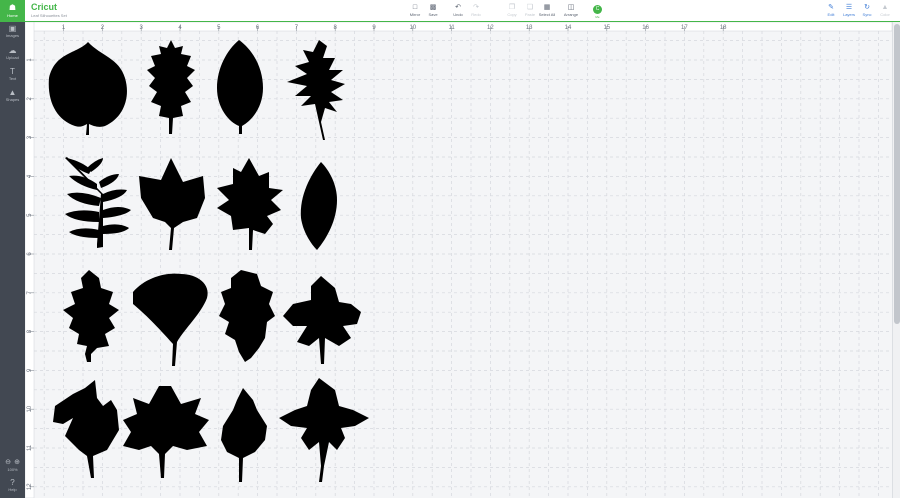 Image resolution: width=900 pixels, height=498 pixels. I want to click on brand-logo: Cricut, so click(44, 7).